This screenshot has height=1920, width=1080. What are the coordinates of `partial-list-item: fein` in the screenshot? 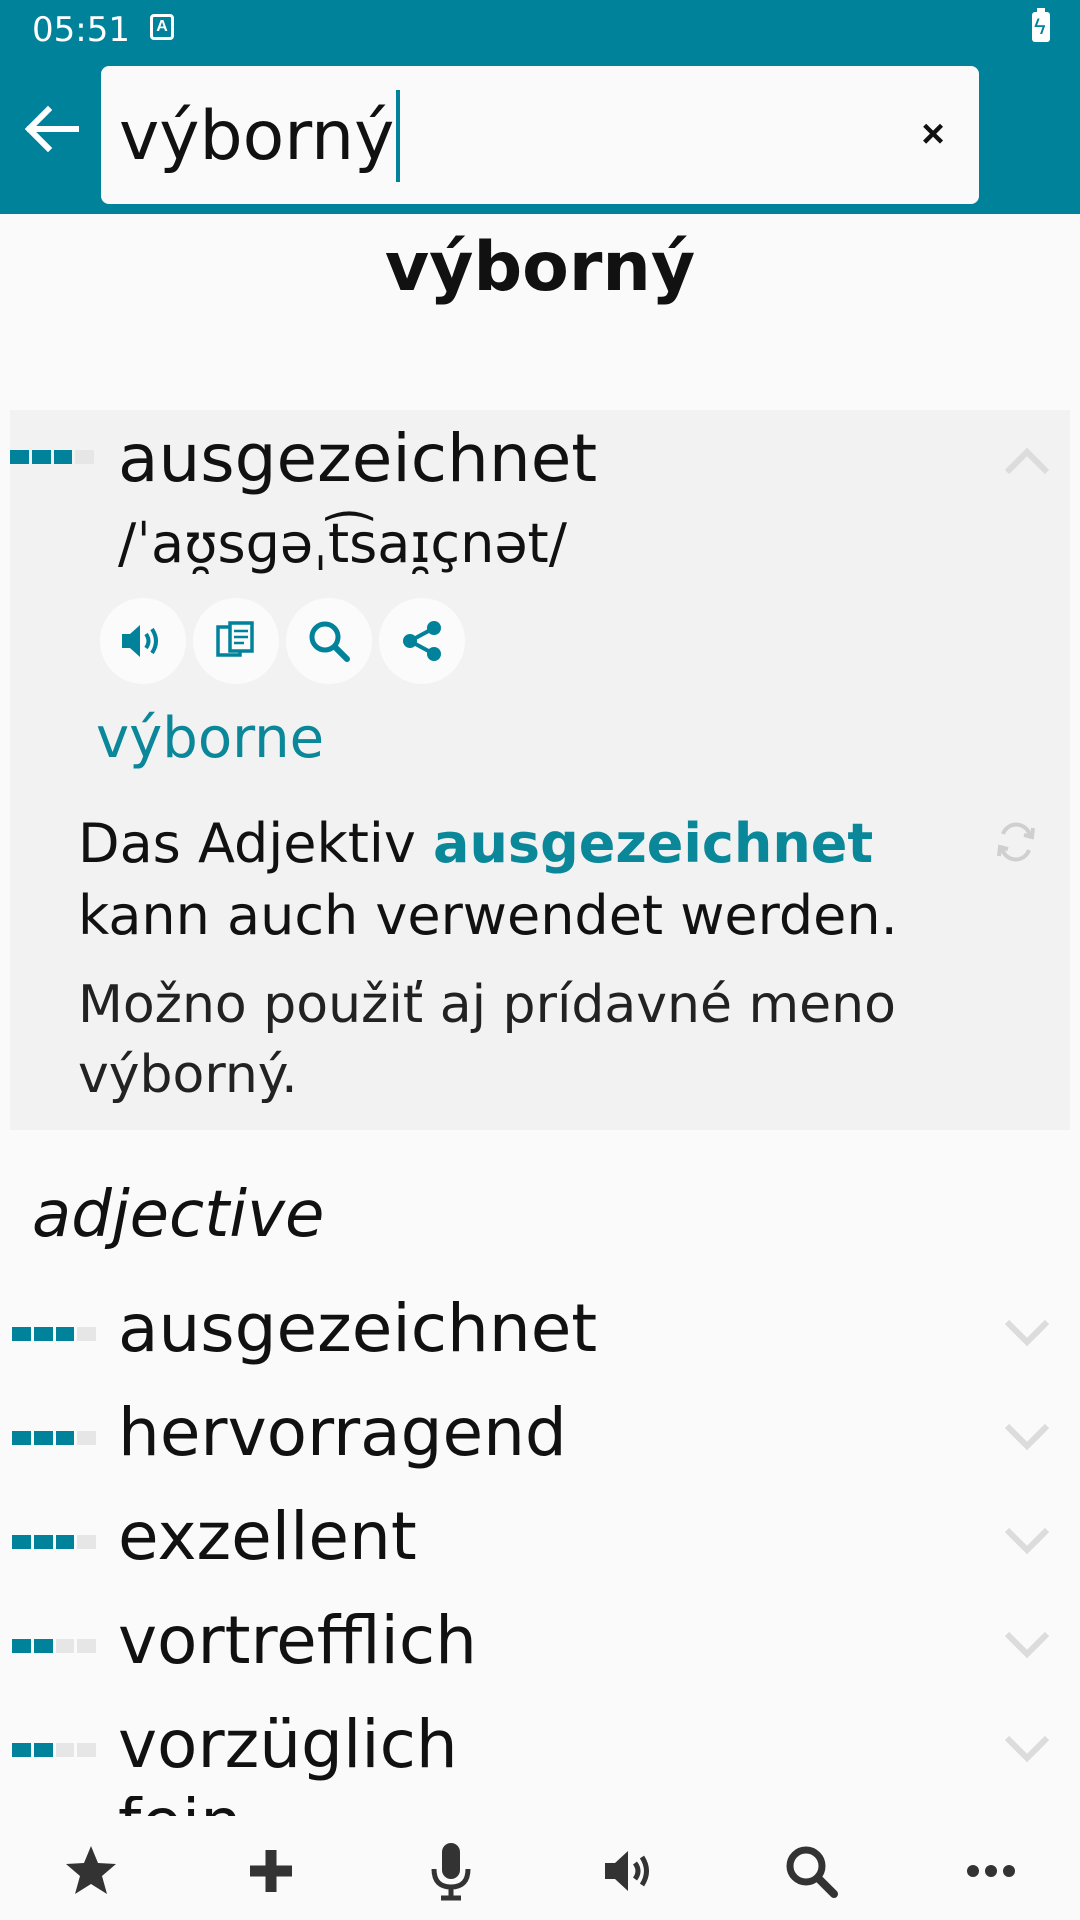 It's located at (218, 1806).